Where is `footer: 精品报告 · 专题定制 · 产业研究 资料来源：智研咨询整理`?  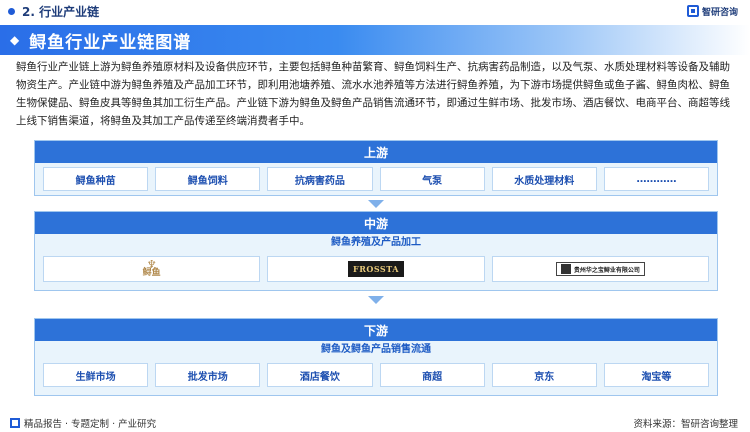 footer: 精品报告 · 专题定制 · 产业研究 资料来源：智研咨询整理 is located at coordinates (375, 423).